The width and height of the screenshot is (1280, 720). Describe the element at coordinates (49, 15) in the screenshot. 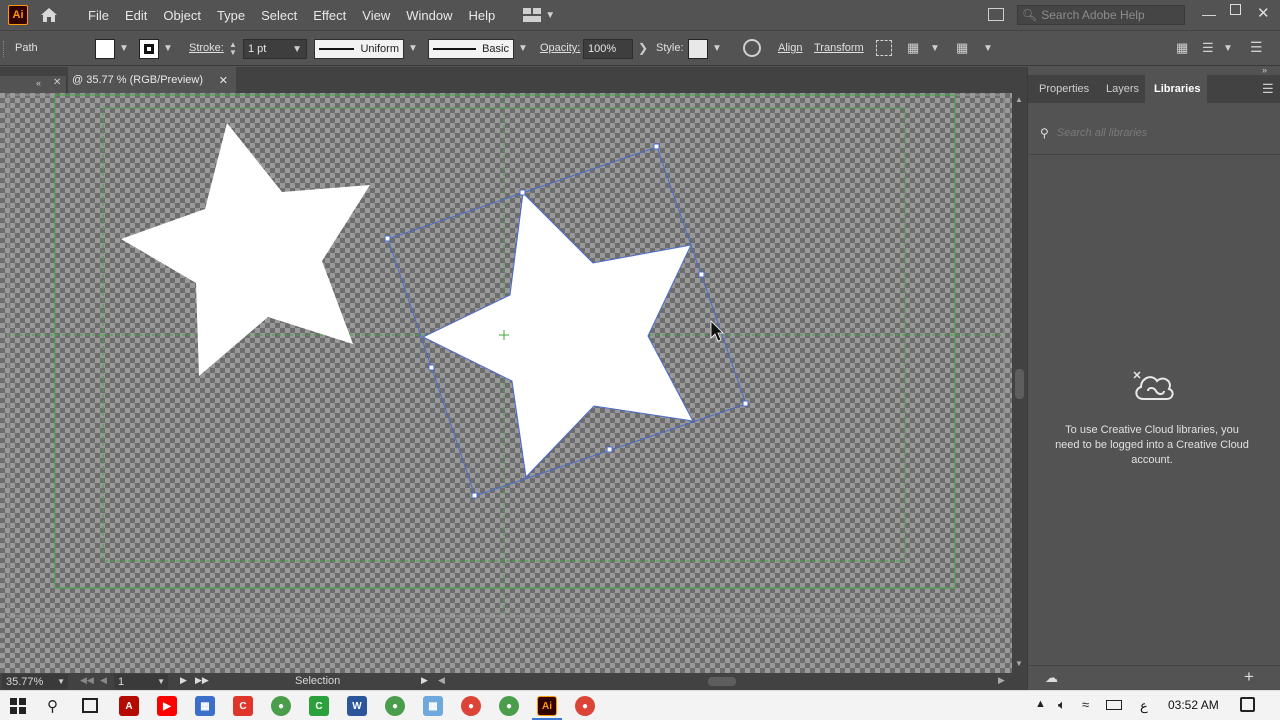

I see `home-icon` at that location.